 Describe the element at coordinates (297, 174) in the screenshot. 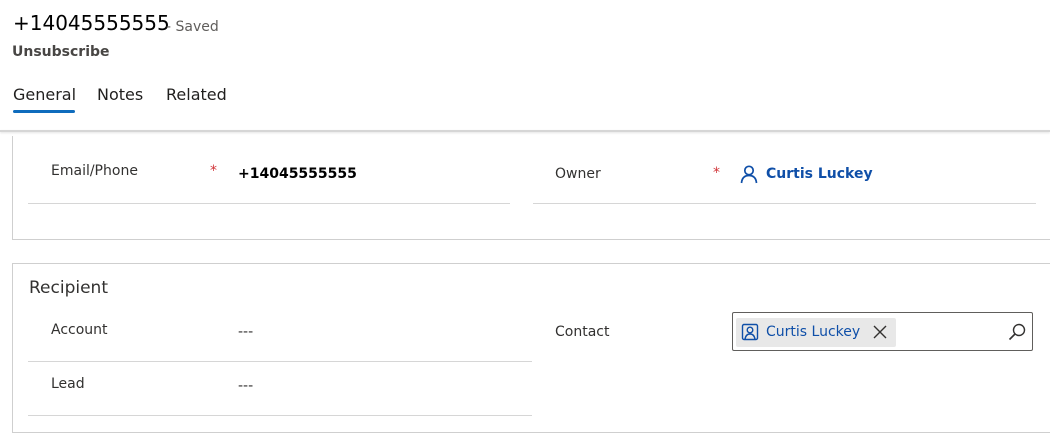

I see `email-phone-field: +14045555555` at that location.